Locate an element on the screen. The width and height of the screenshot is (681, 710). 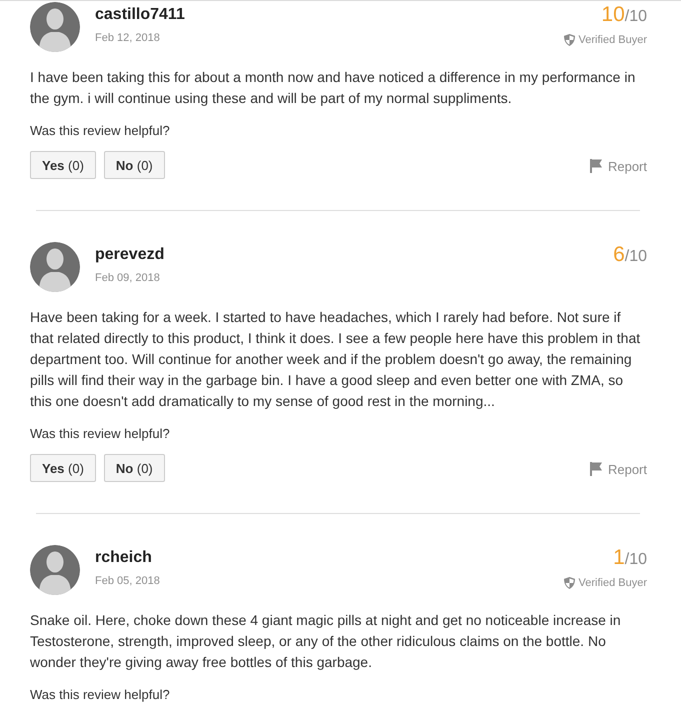
review-date: Feb 09, 2018 is located at coordinates (127, 278).